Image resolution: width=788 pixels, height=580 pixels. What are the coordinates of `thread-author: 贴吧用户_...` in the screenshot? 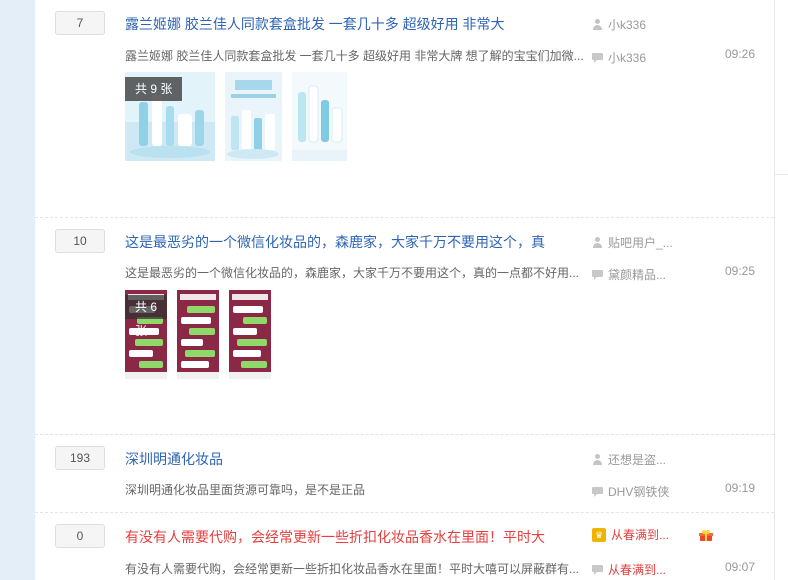 It's located at (657, 242).